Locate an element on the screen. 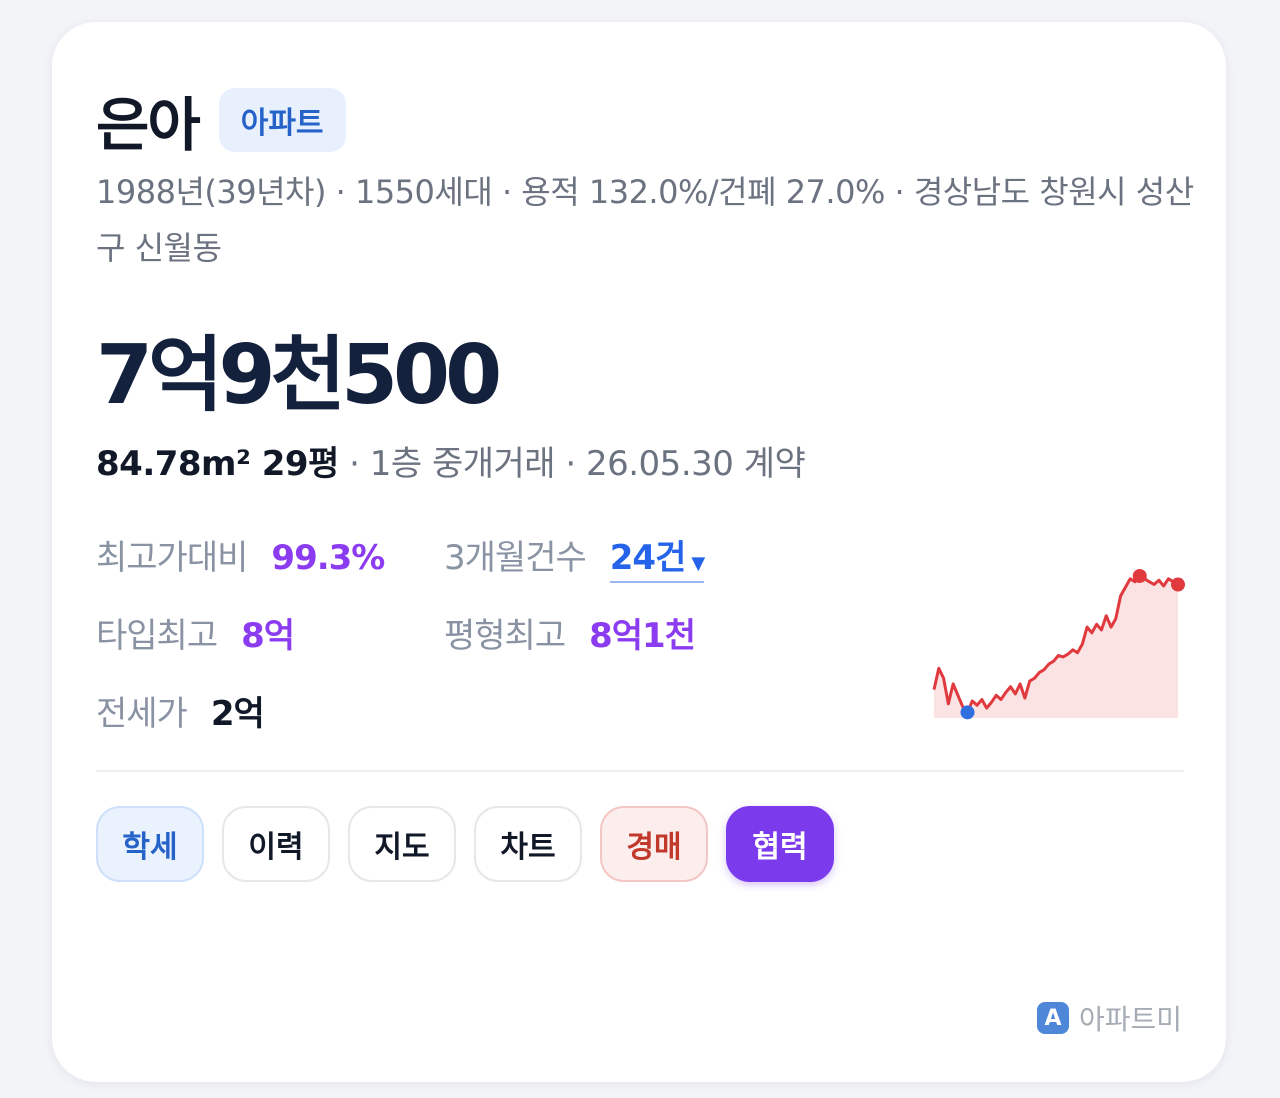 The image size is (1280, 1098). stat-max-ratio-value: 99.3% is located at coordinates (328, 558).